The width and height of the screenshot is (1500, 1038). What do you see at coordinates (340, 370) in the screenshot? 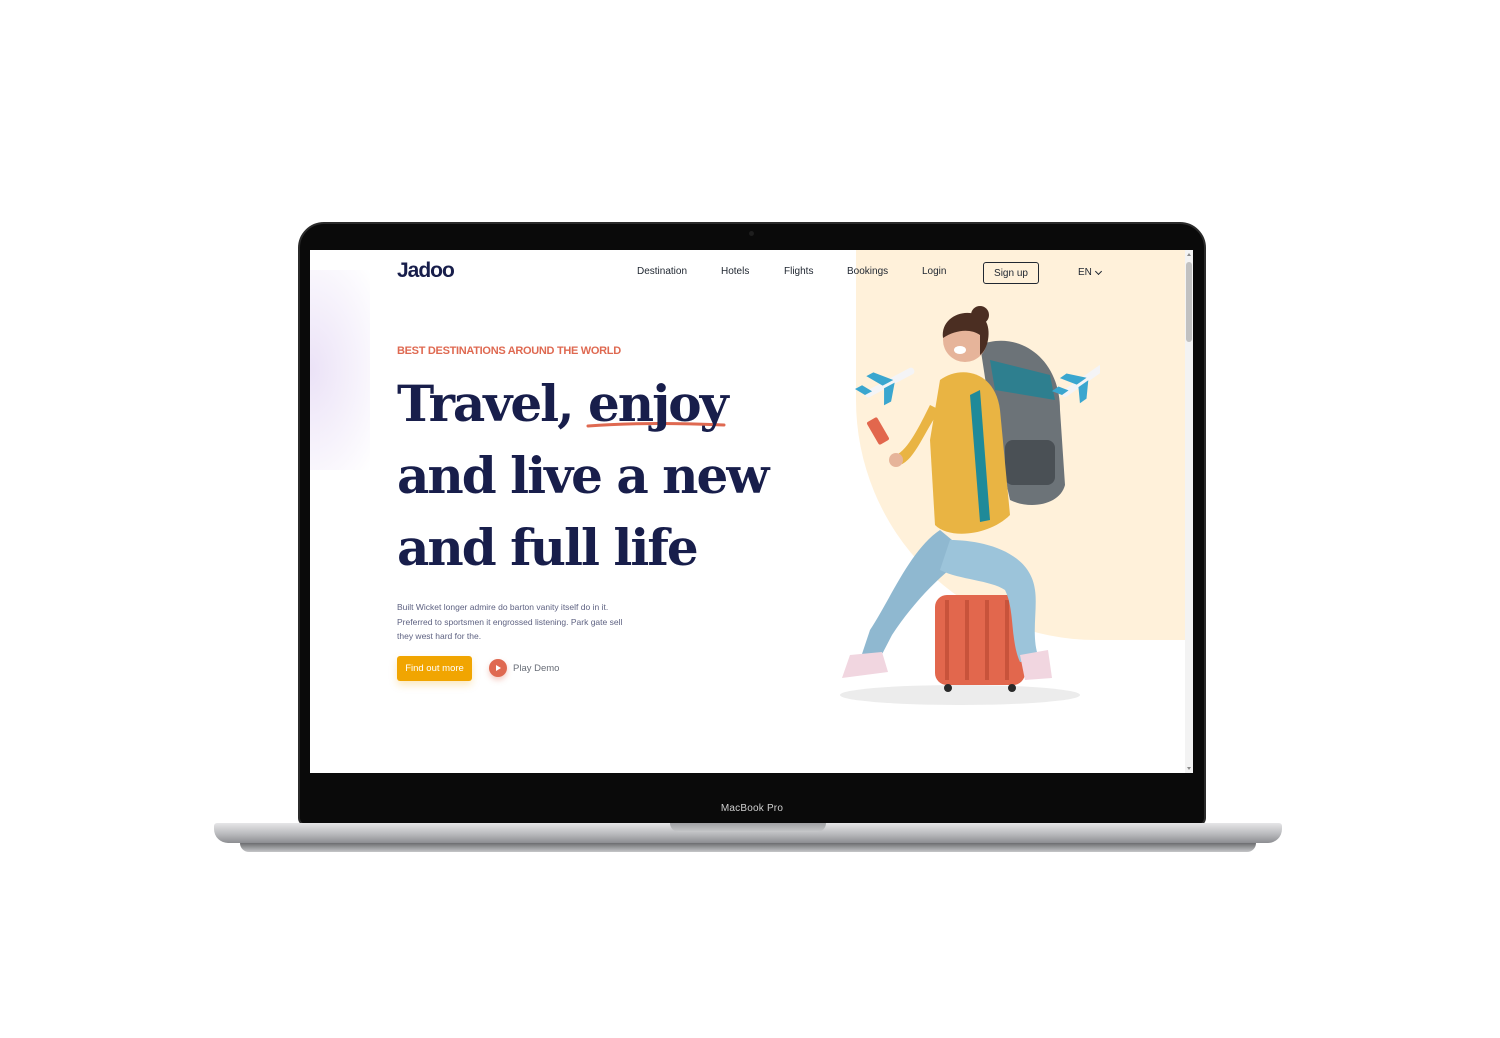
I see `decorative-gradient` at bounding box center [340, 370].